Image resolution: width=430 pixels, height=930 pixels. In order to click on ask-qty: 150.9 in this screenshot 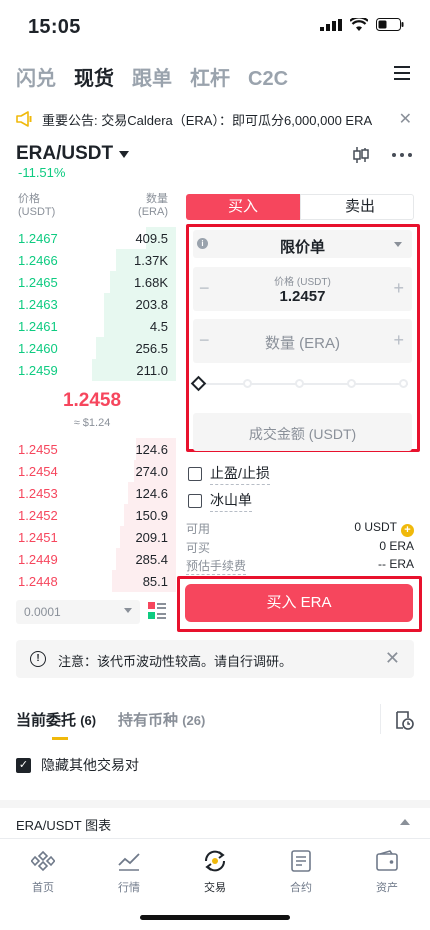, I will do `click(151, 515)`.